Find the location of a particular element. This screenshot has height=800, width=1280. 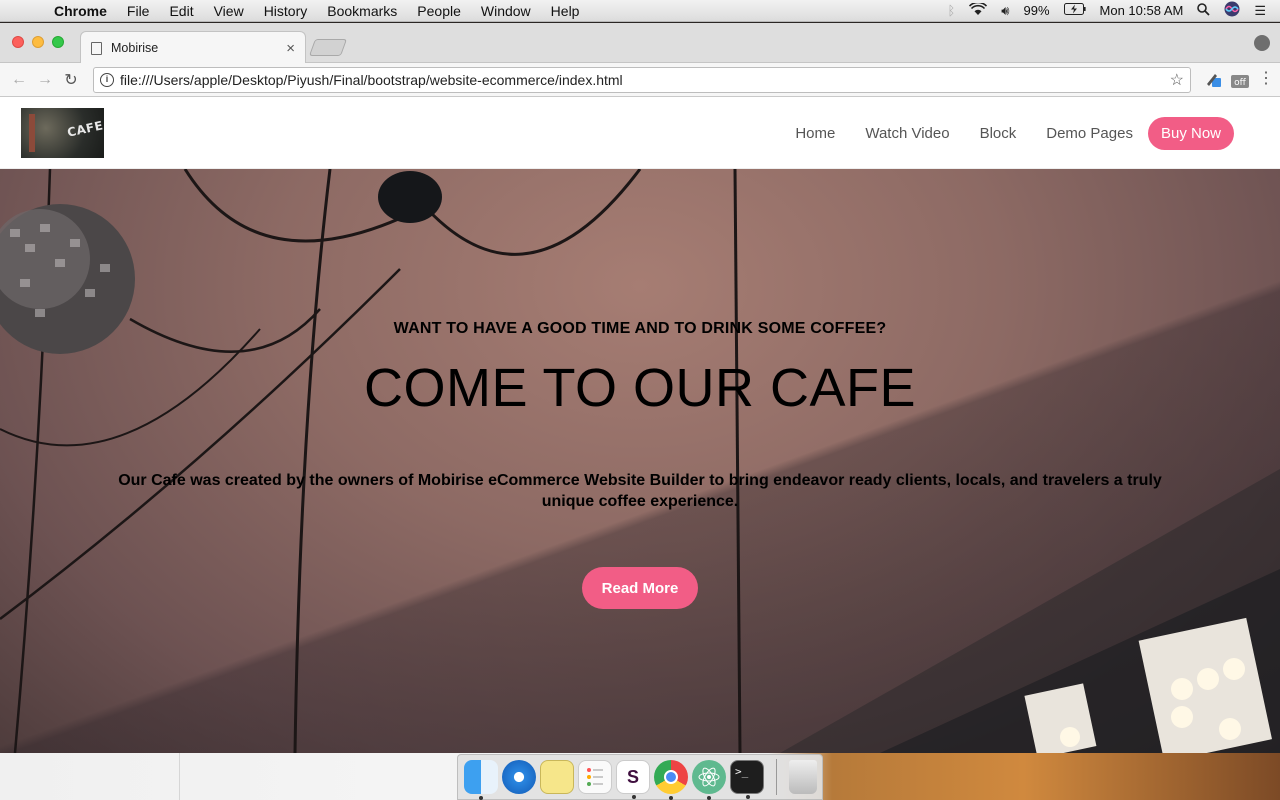

extension-off-label: off is located at coordinates (1240, 83).